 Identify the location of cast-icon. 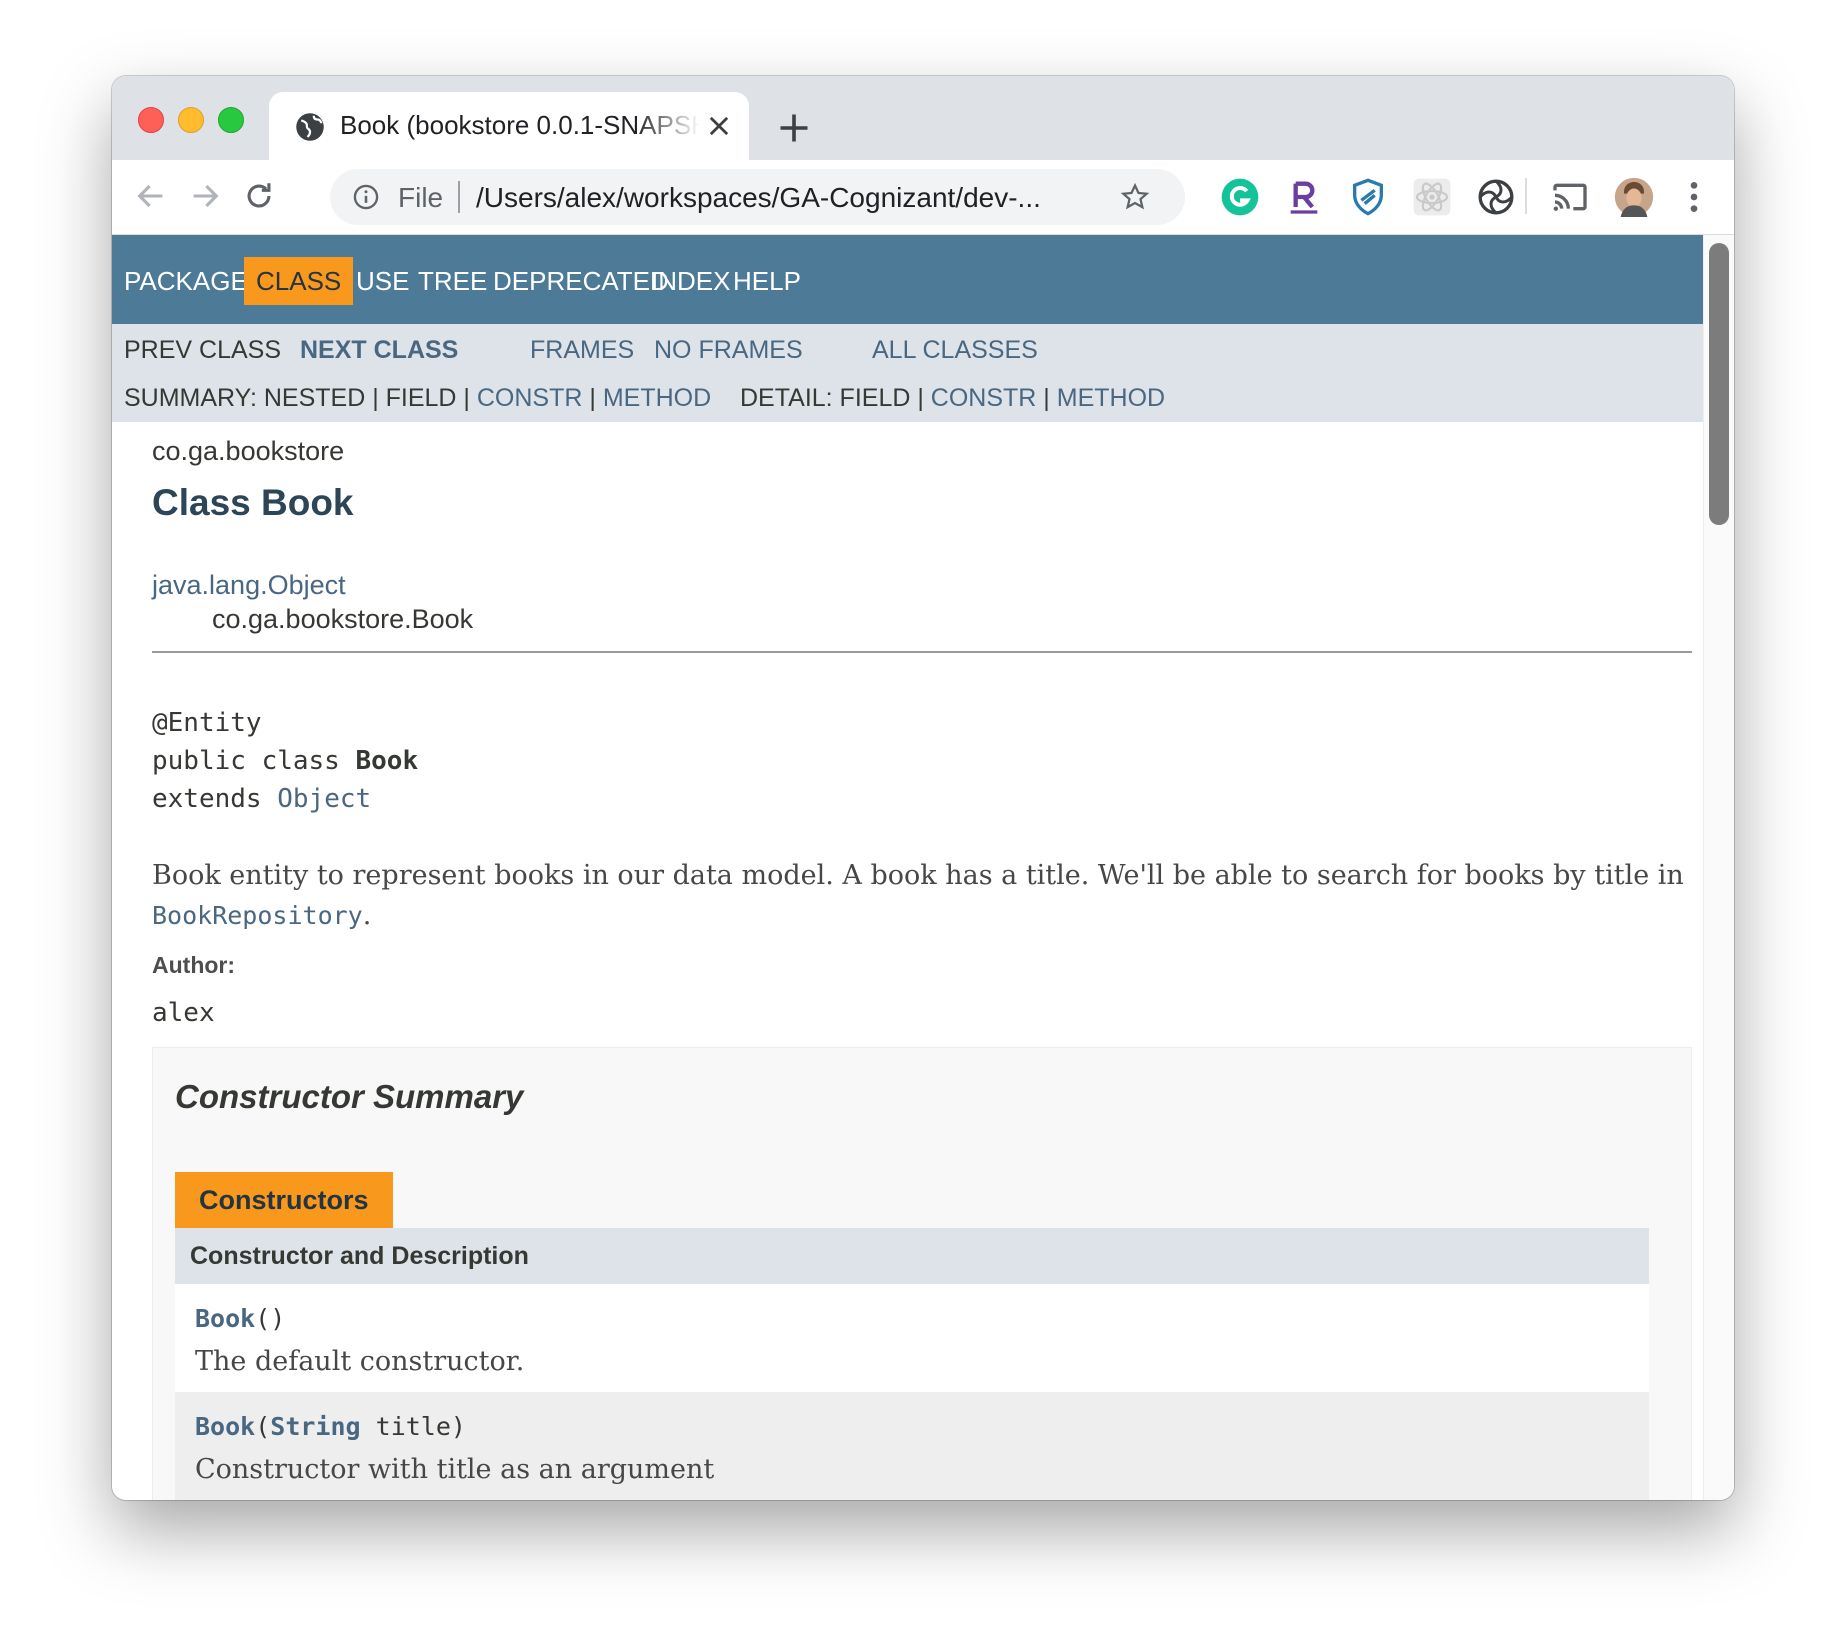
(1570, 197).